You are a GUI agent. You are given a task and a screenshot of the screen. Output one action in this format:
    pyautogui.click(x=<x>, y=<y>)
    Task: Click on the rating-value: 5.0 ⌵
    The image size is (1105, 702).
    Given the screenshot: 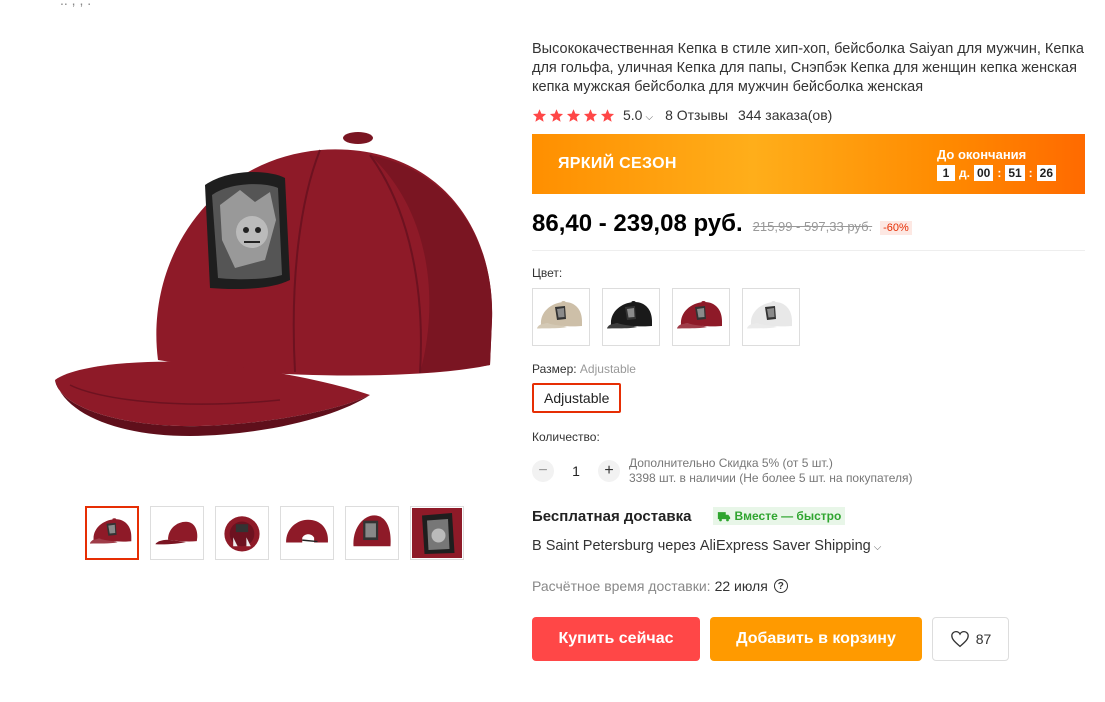 What is the action you would take?
    pyautogui.click(x=638, y=115)
    